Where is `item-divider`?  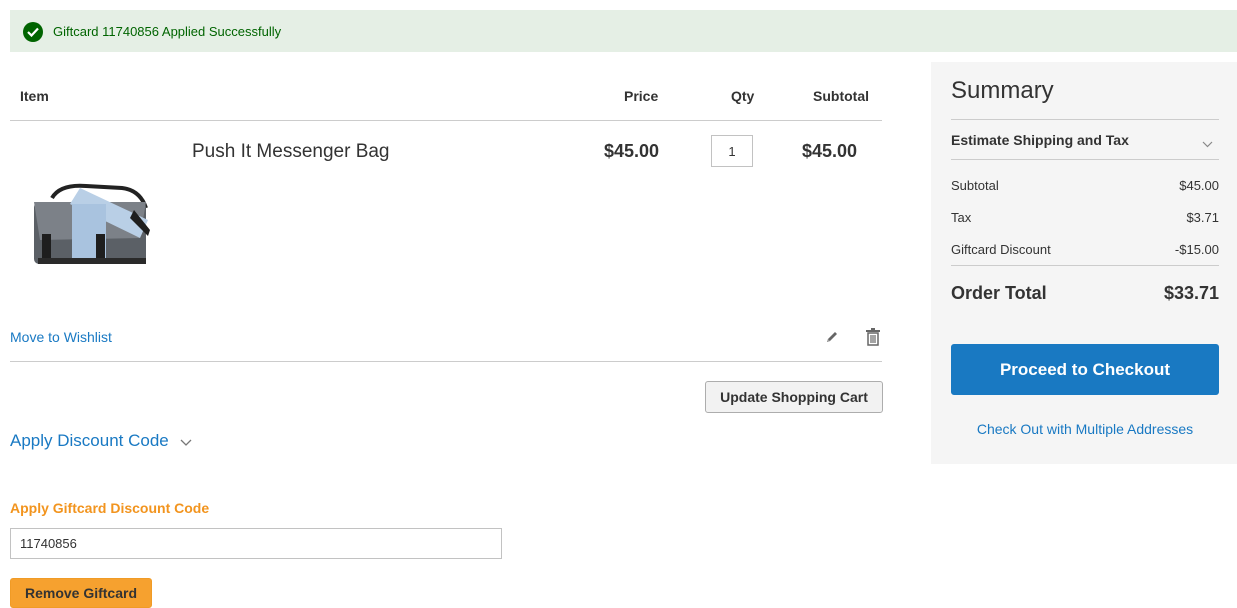
item-divider is located at coordinates (446, 361).